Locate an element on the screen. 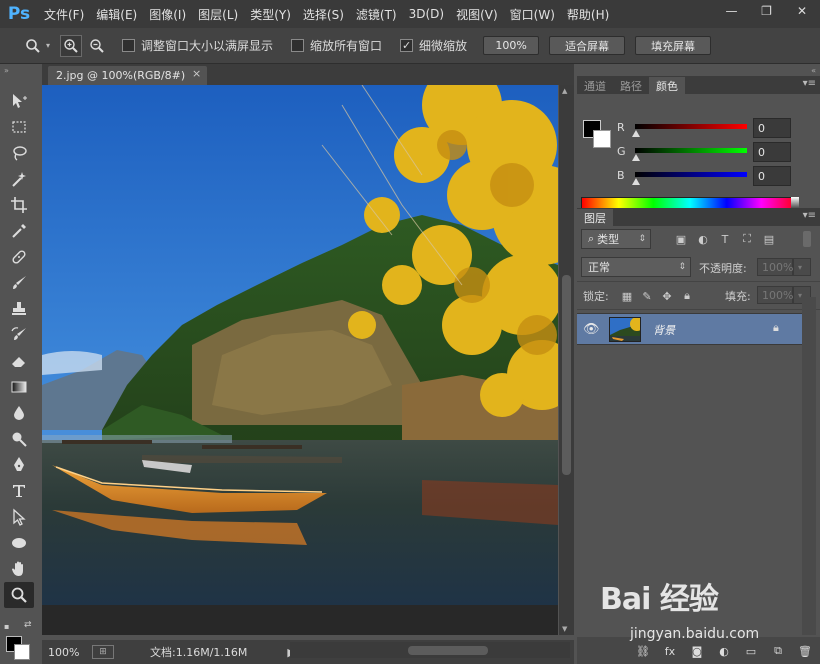 Image resolution: width=820 pixels, height=664 pixels. maximize-button: ❐ is located at coordinates (766, 11).